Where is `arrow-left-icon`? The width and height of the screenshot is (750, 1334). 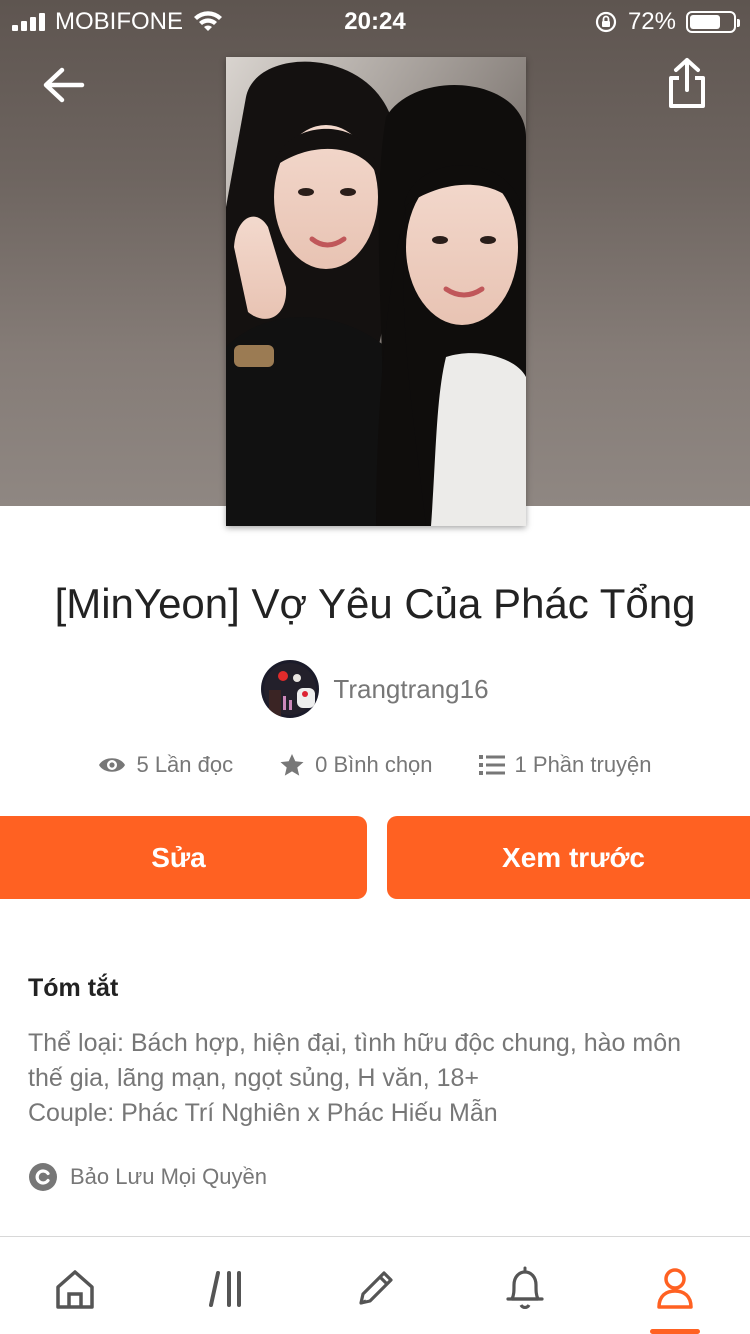 arrow-left-icon is located at coordinates (64, 85).